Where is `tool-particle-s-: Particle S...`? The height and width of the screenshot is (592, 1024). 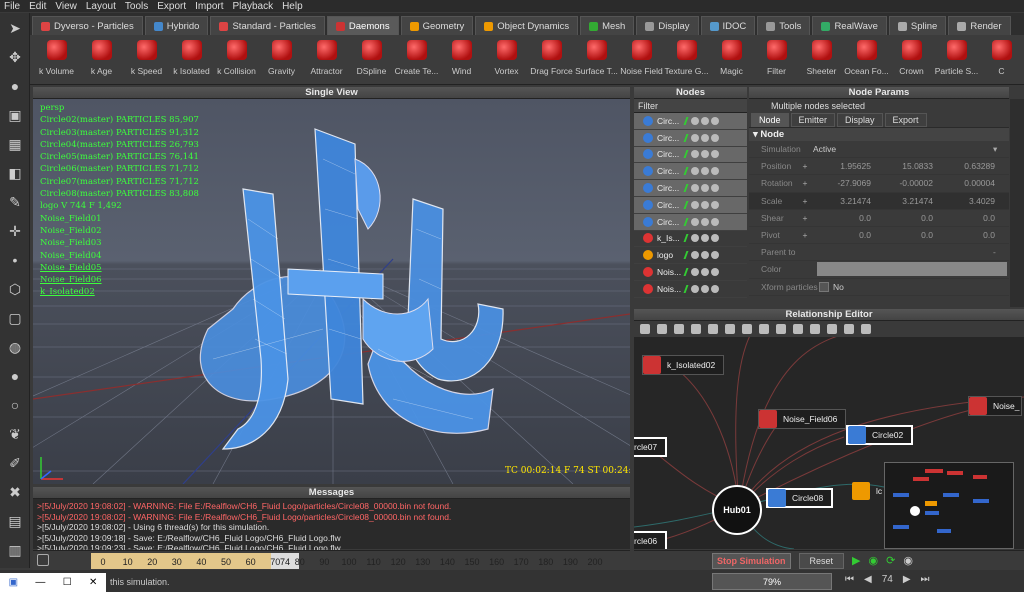
tool-particle-s-: Particle S... is located at coordinates (956, 60).